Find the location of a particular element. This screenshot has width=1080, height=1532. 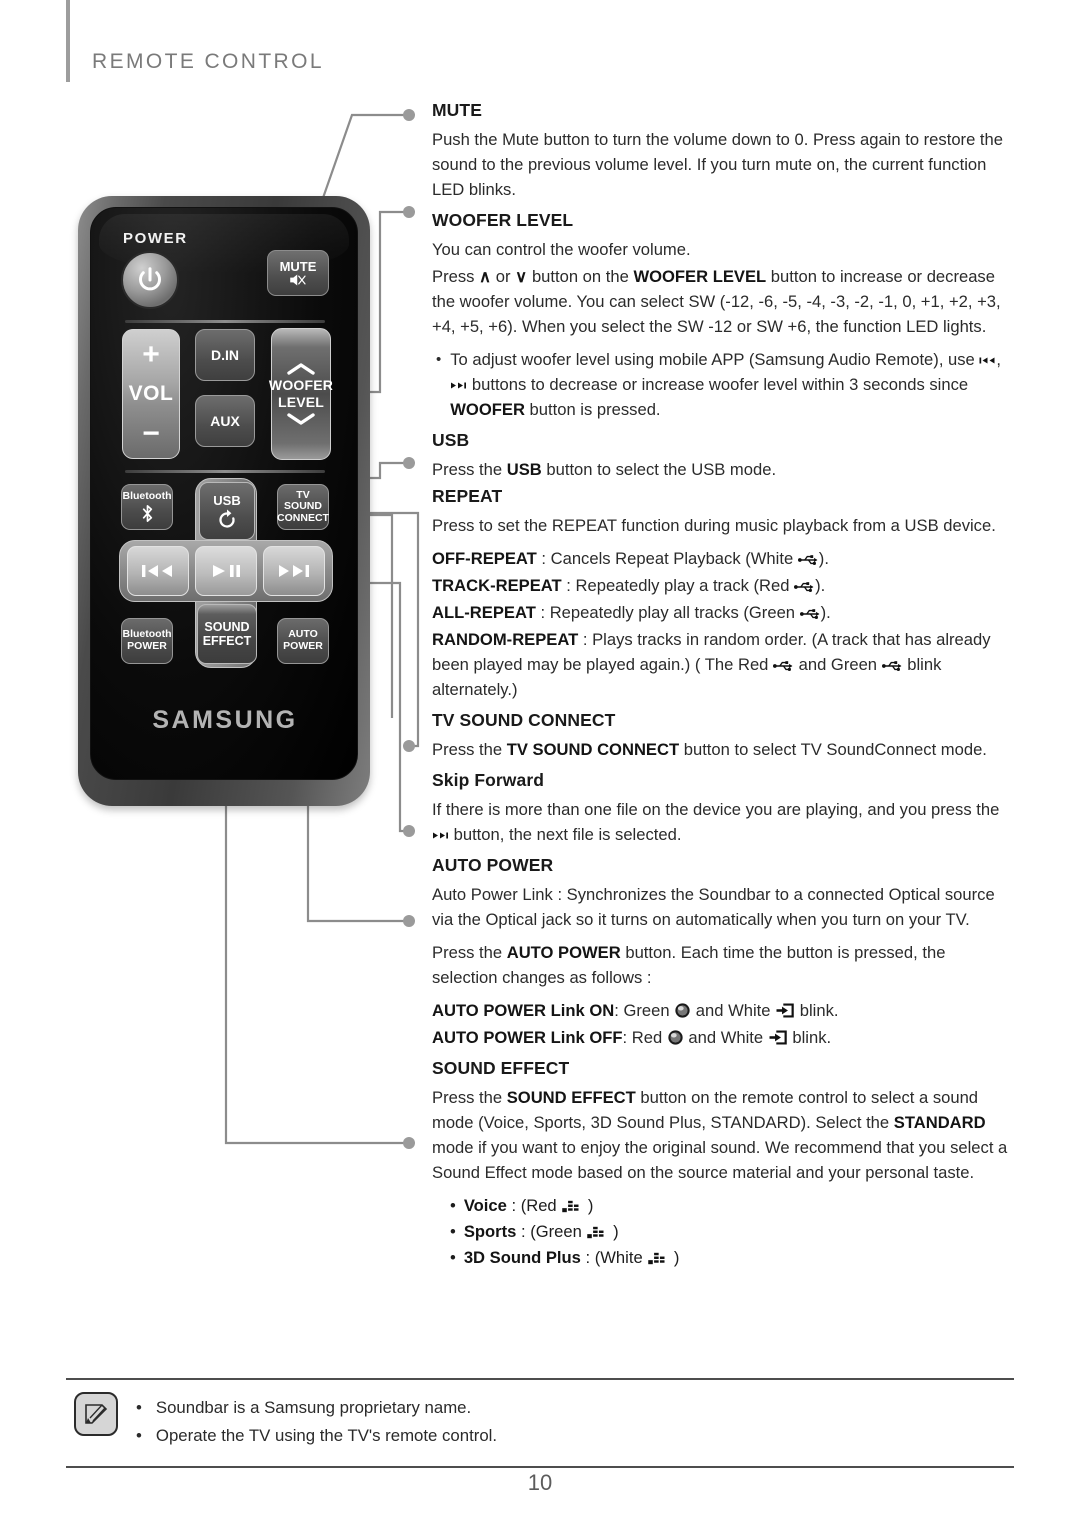

woofer-p2-a: Press is located at coordinates (456, 276).